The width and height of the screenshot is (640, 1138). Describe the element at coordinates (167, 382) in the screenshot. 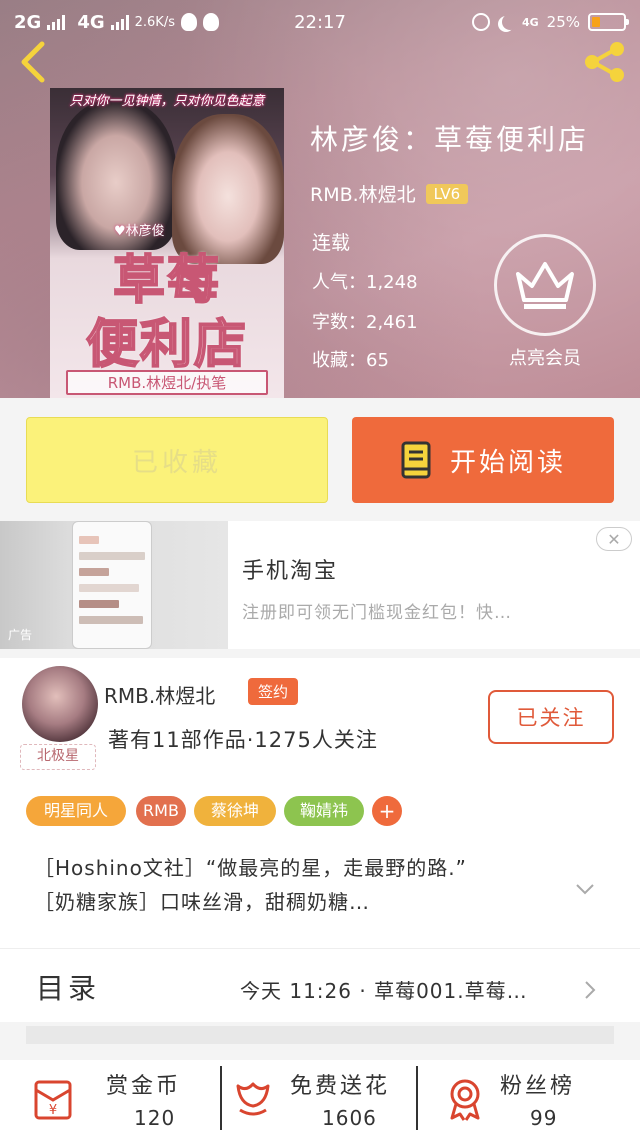

I see `cover-subtitle: RMB.林煜北/执笔` at that location.